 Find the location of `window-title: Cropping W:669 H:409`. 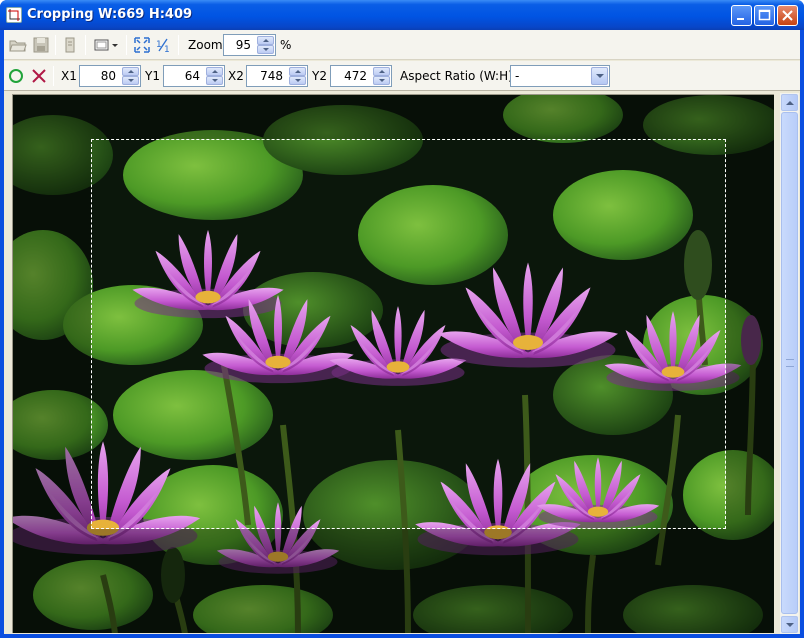

window-title: Cropping W:669 H:409 is located at coordinates (110, 14).